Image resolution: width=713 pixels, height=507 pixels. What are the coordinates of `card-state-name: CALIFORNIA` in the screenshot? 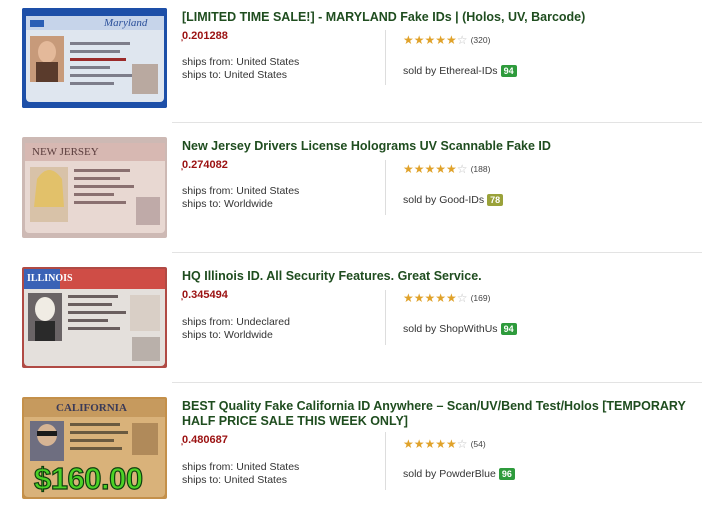 It's located at (91, 408).